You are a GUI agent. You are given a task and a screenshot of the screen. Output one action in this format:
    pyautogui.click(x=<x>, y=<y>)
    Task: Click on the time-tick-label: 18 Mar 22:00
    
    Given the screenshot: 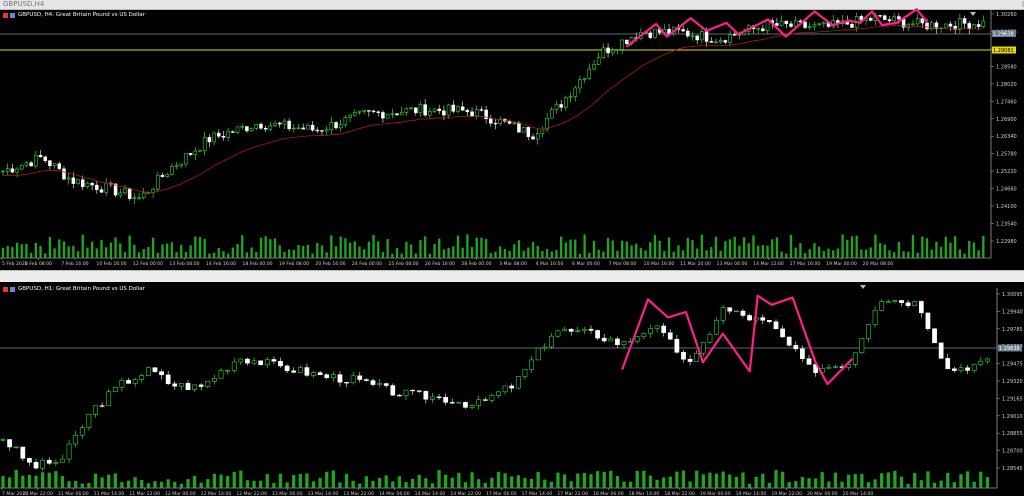 What is the action you would take?
    pyautogui.click(x=679, y=493)
    